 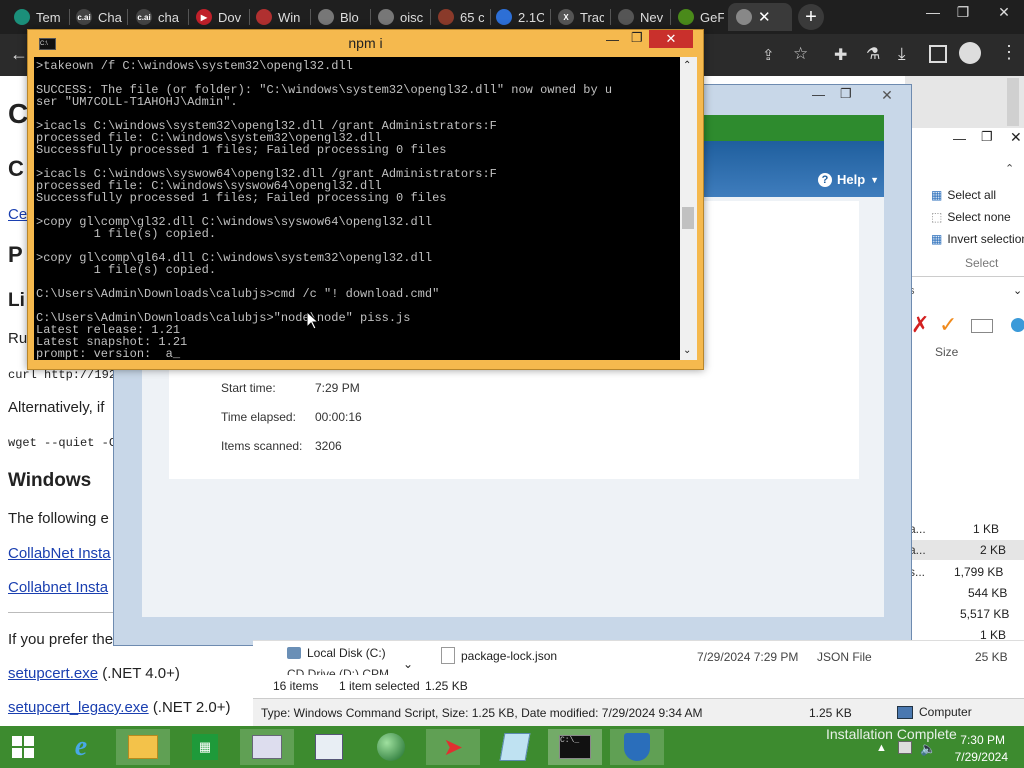 What do you see at coordinates (16, 168) in the screenshot?
I see `section-heading: C` at bounding box center [16, 168].